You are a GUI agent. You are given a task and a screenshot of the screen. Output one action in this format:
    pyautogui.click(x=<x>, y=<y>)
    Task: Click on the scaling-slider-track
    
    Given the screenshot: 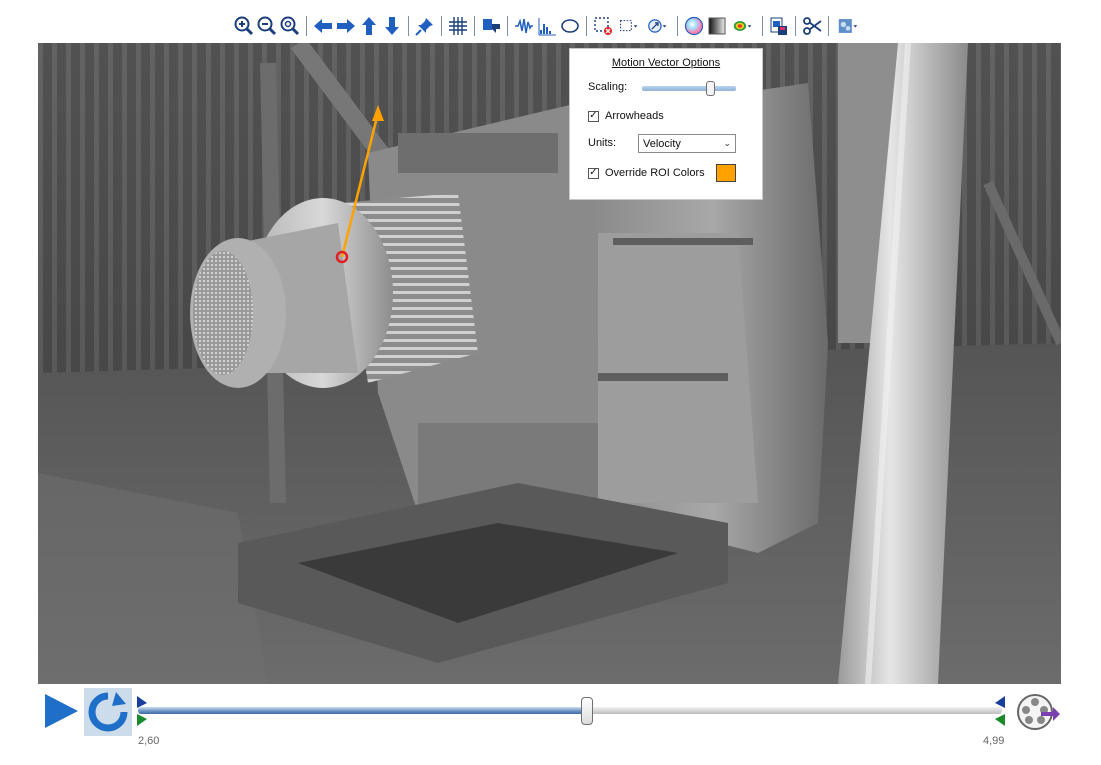 What is the action you would take?
    pyautogui.click(x=689, y=88)
    